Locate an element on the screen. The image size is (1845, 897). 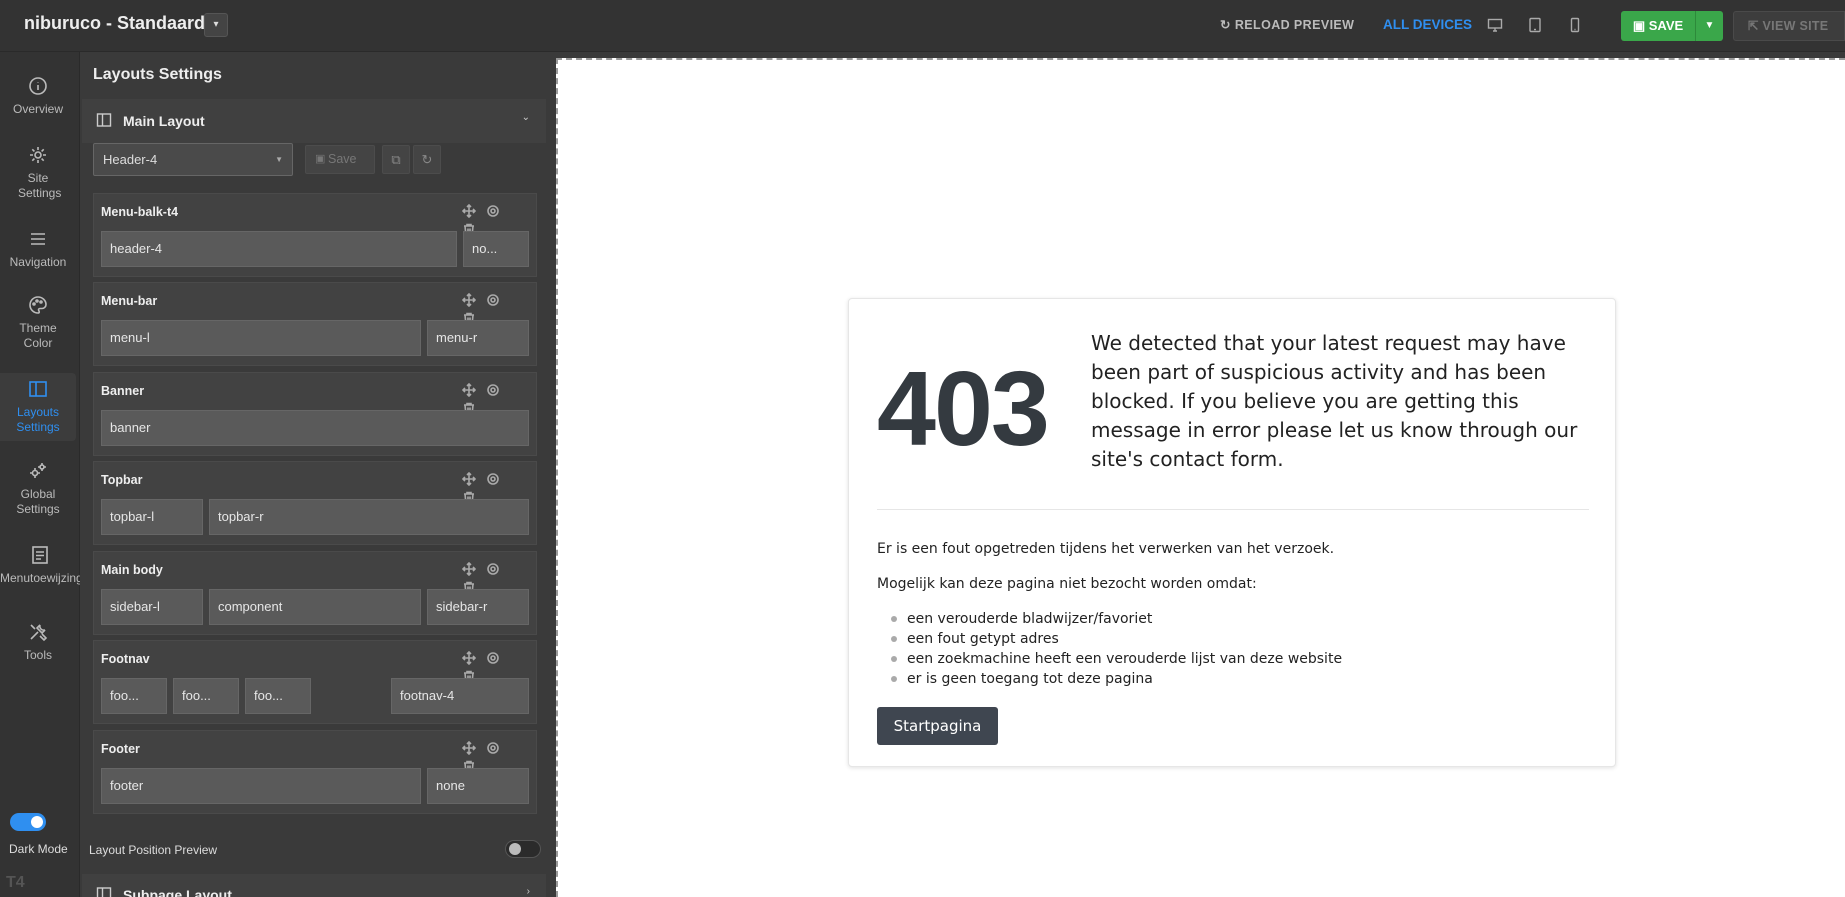
sidebar-item-layouts-settings: Layouts Settings is located at coordinates (38, 407).